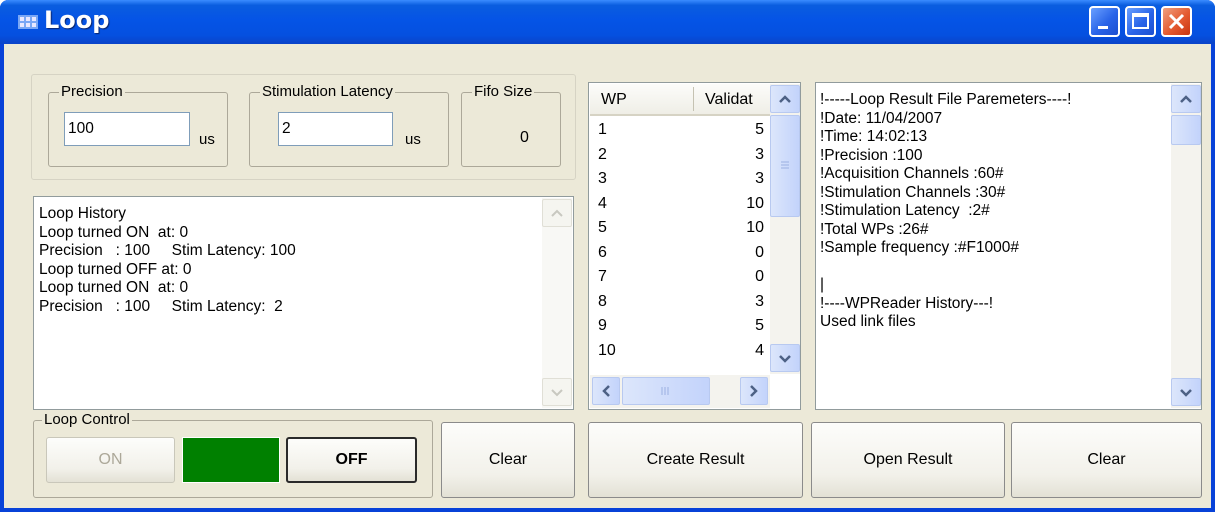  Describe the element at coordinates (683, 130) in the screenshot. I see `table-row: 15` at that location.